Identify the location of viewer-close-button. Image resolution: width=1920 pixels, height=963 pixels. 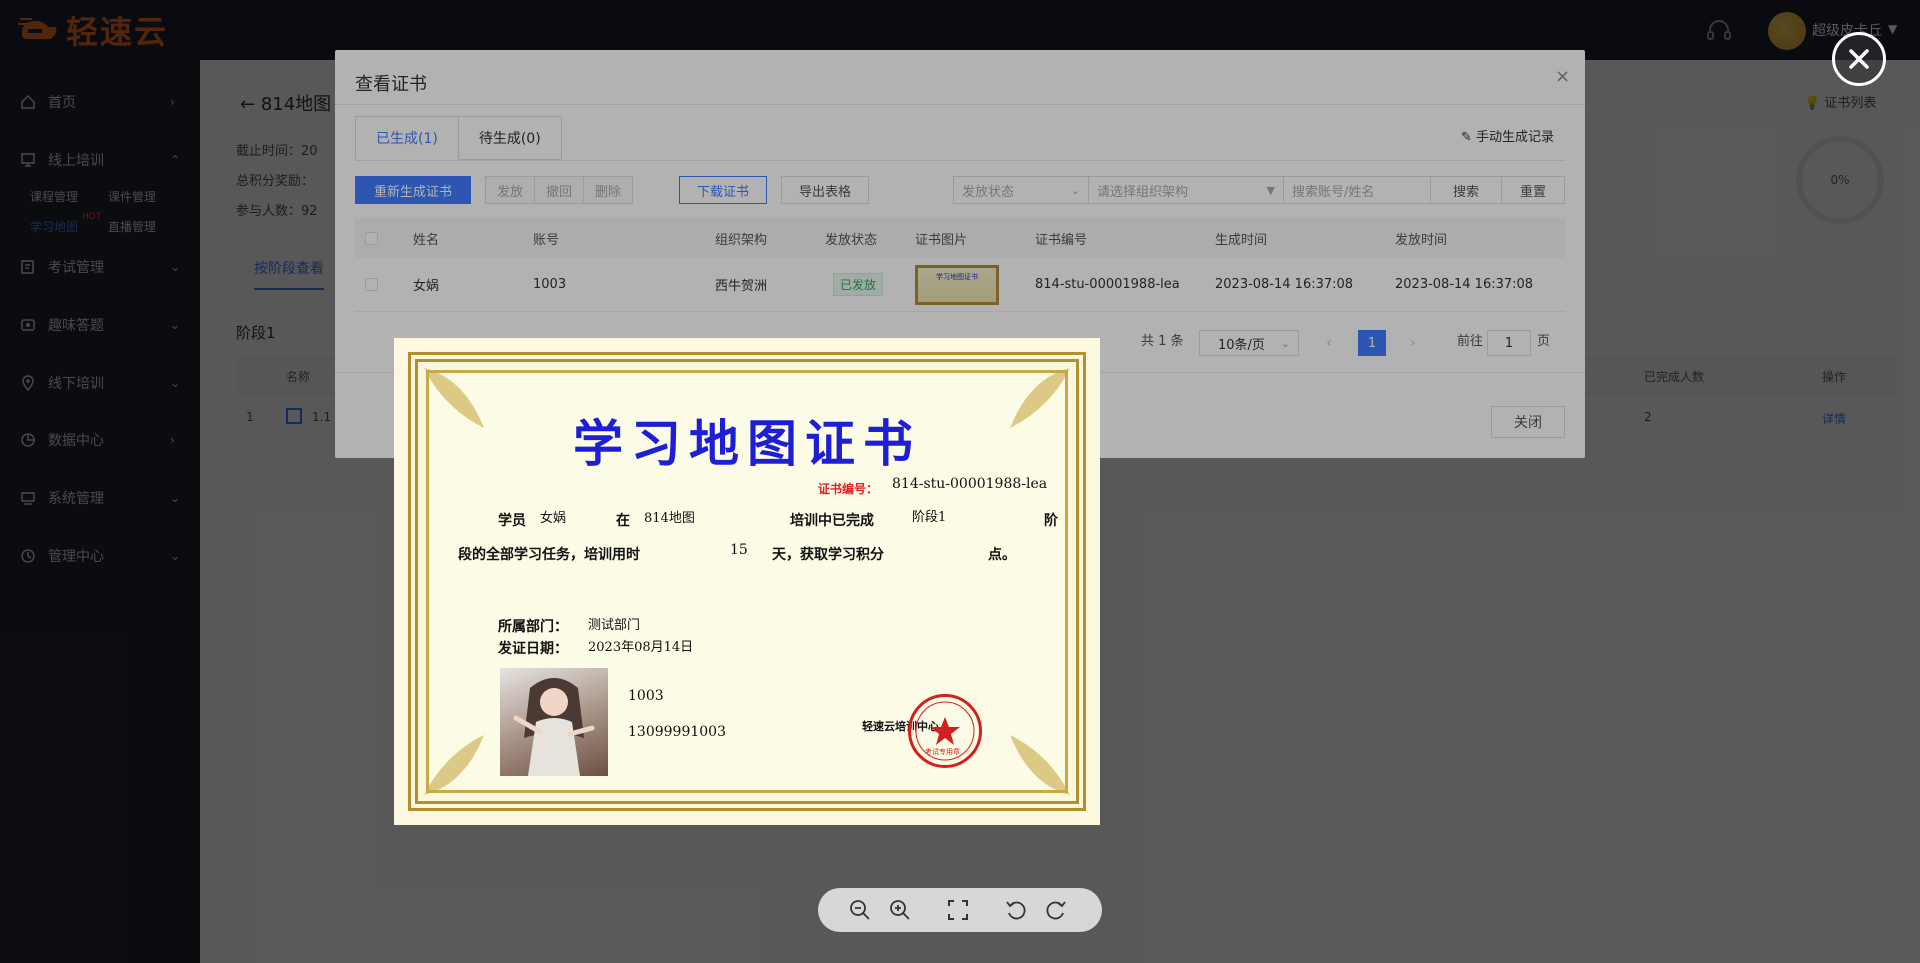
(1859, 59).